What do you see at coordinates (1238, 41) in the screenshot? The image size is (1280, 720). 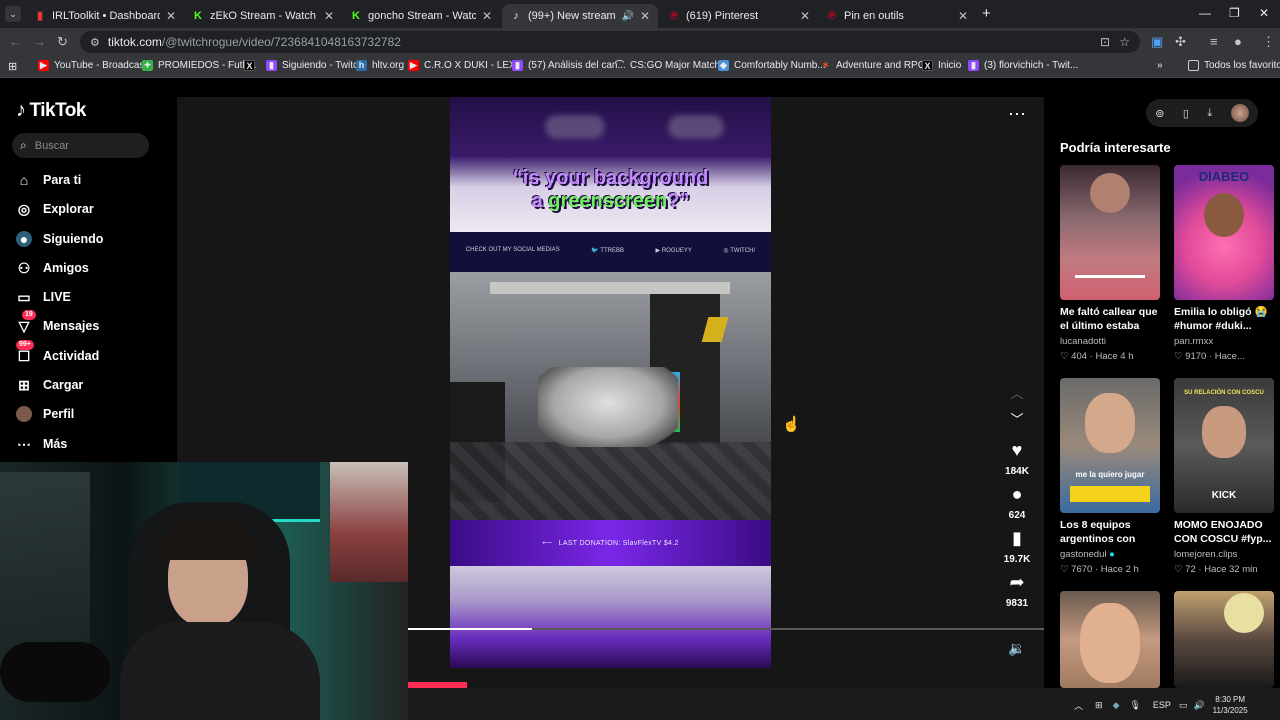 I see `profile-avatar-icon: ●` at bounding box center [1238, 41].